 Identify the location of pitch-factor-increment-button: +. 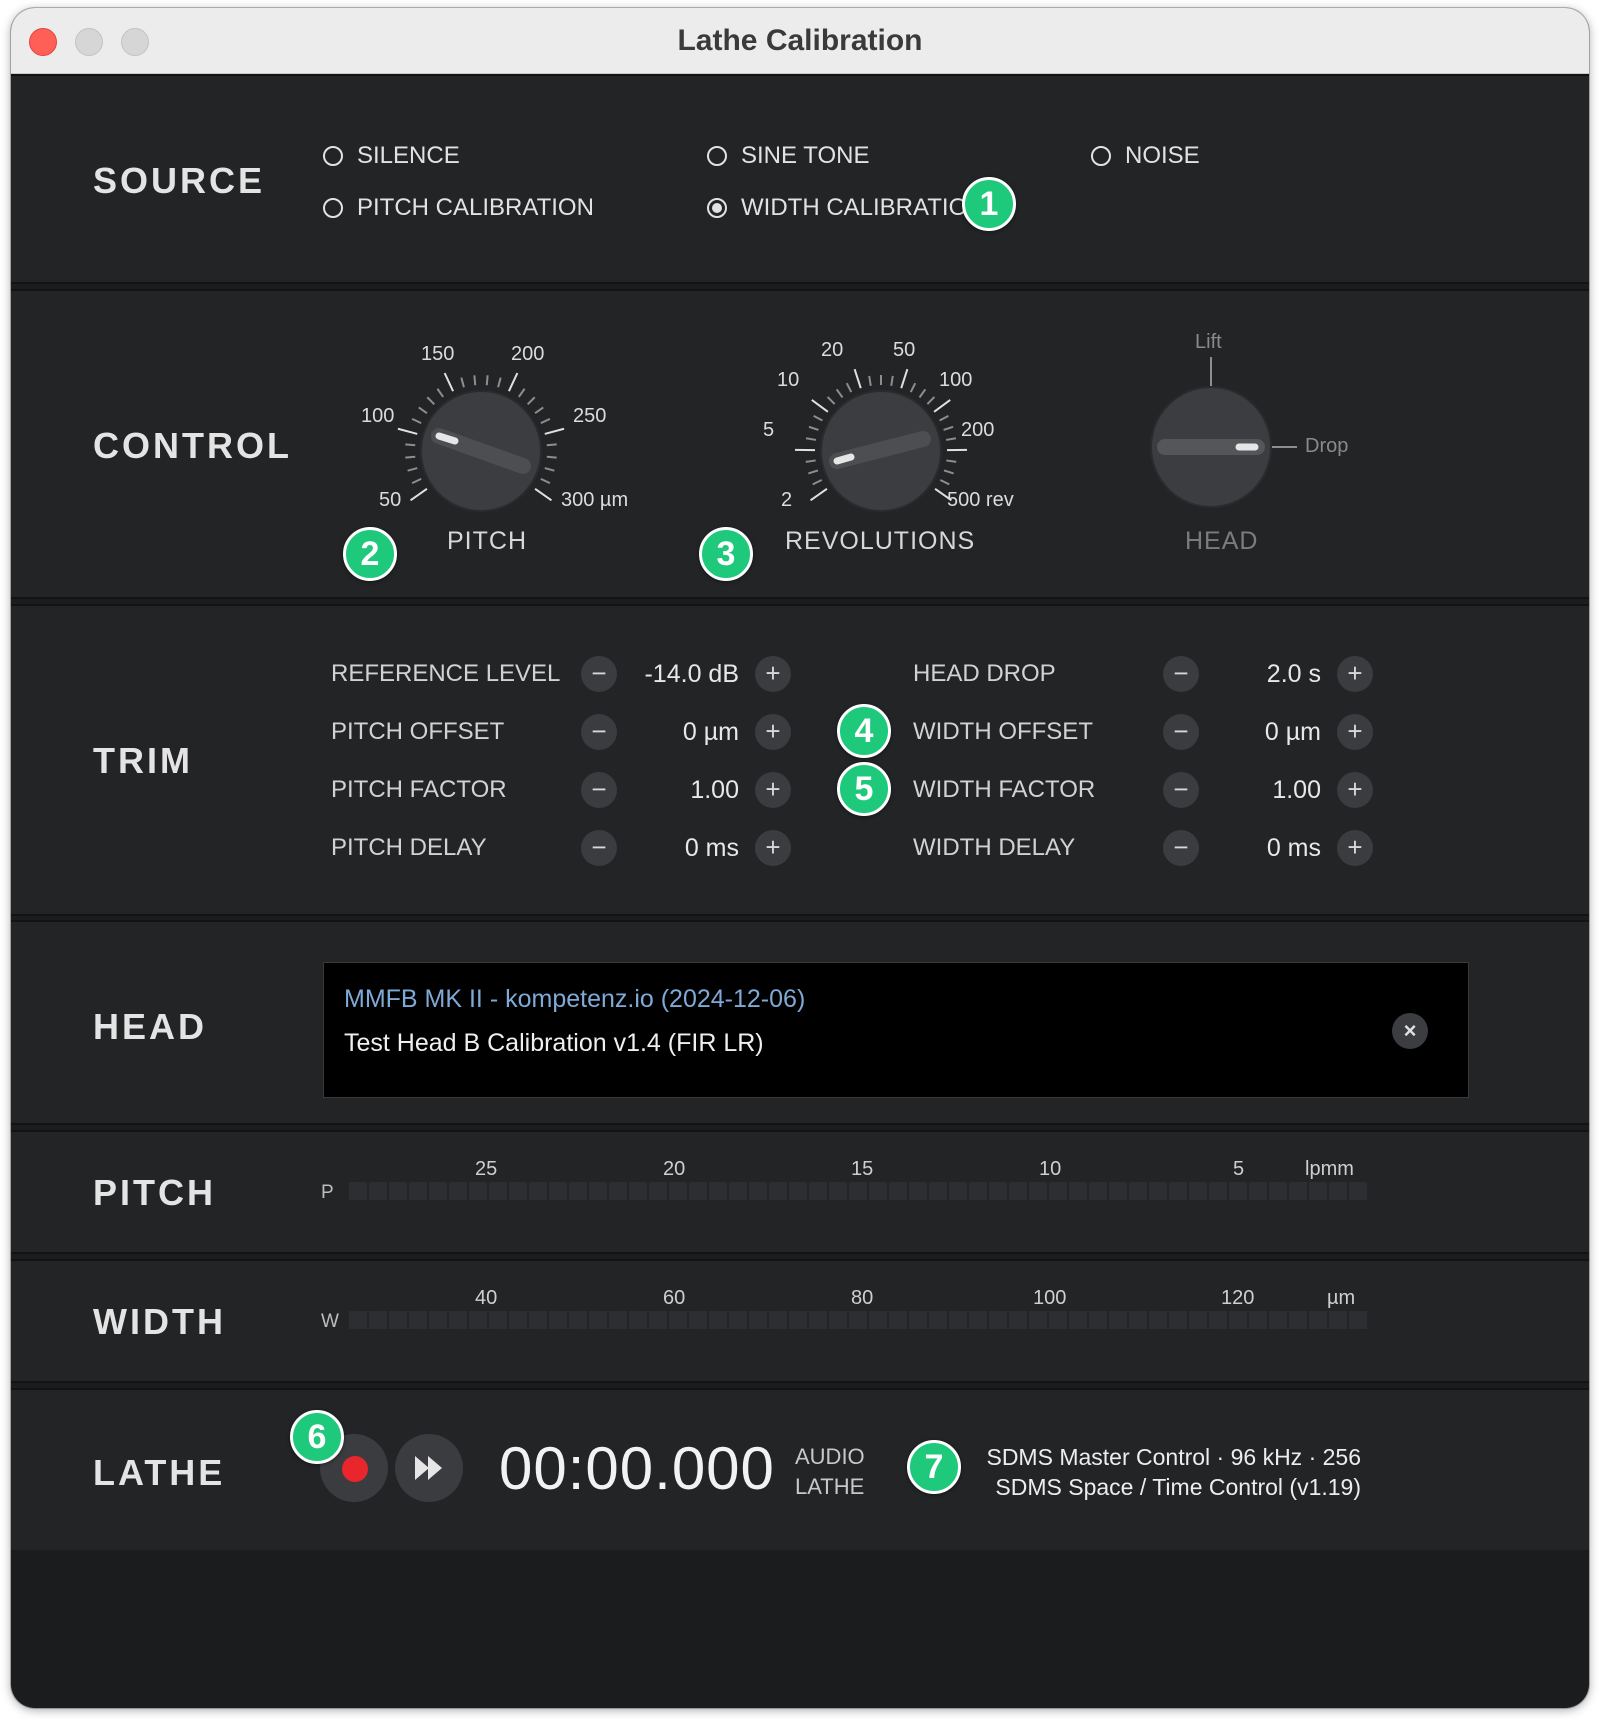
(773, 790).